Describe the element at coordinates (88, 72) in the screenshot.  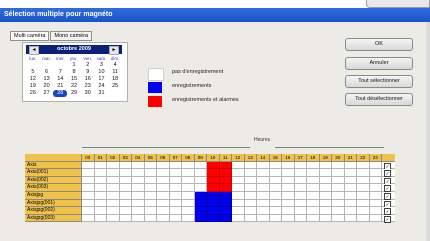
I see `calendar-day: 9` at that location.